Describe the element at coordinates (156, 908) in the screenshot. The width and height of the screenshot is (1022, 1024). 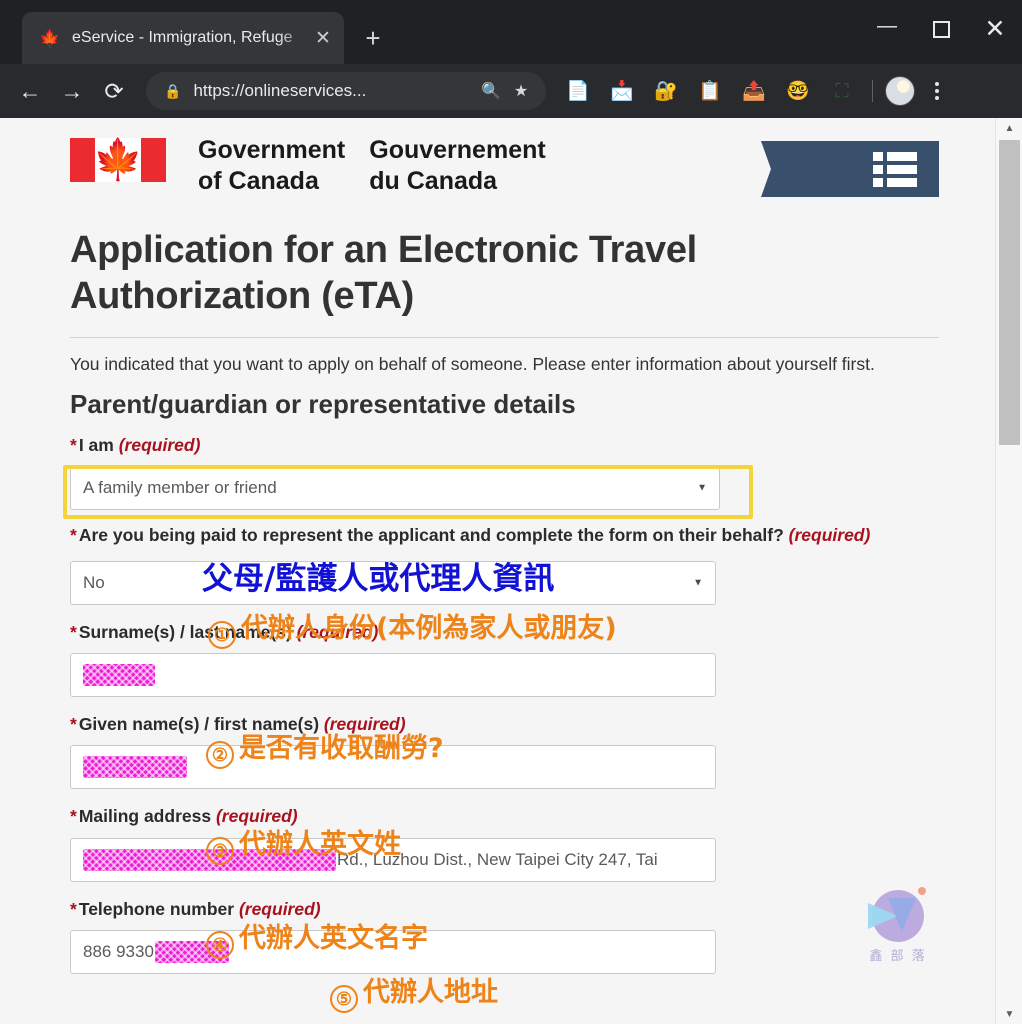
I see `label-telephone-text: Telephone number` at that location.